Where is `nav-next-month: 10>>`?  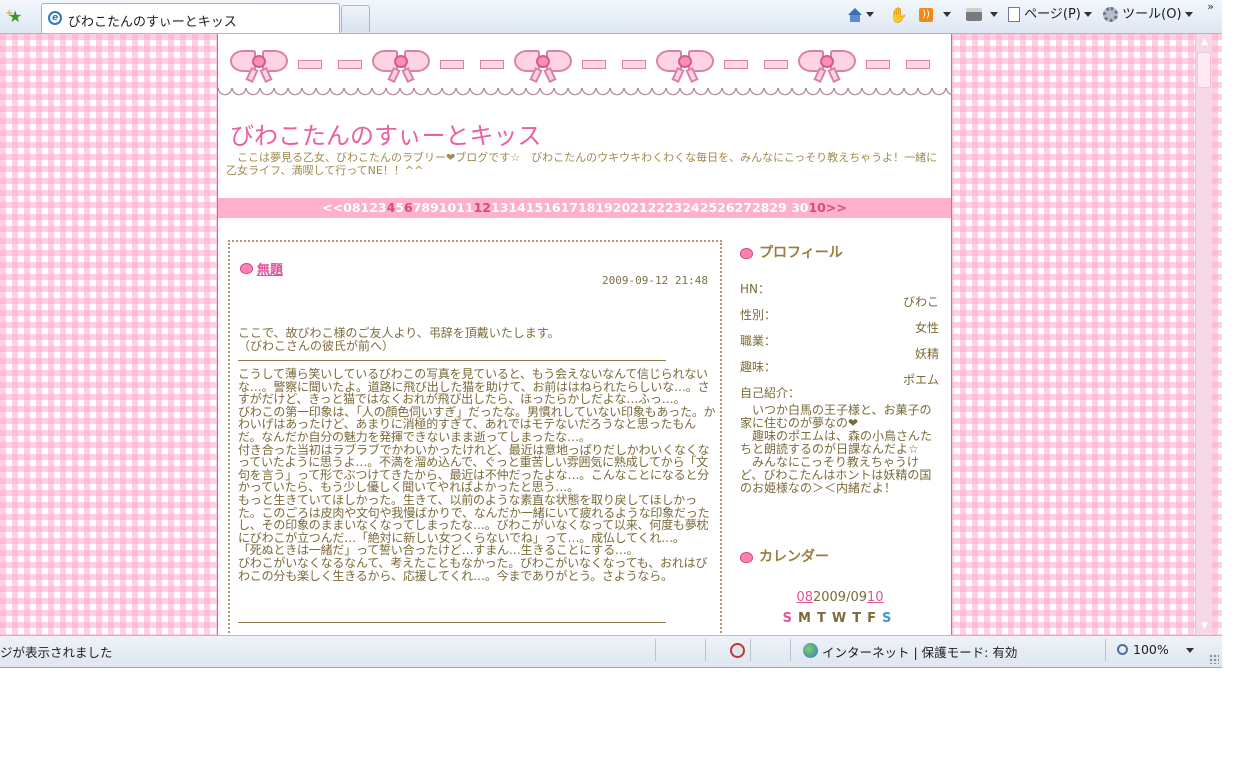
nav-next-month: 10>> is located at coordinates (827, 207).